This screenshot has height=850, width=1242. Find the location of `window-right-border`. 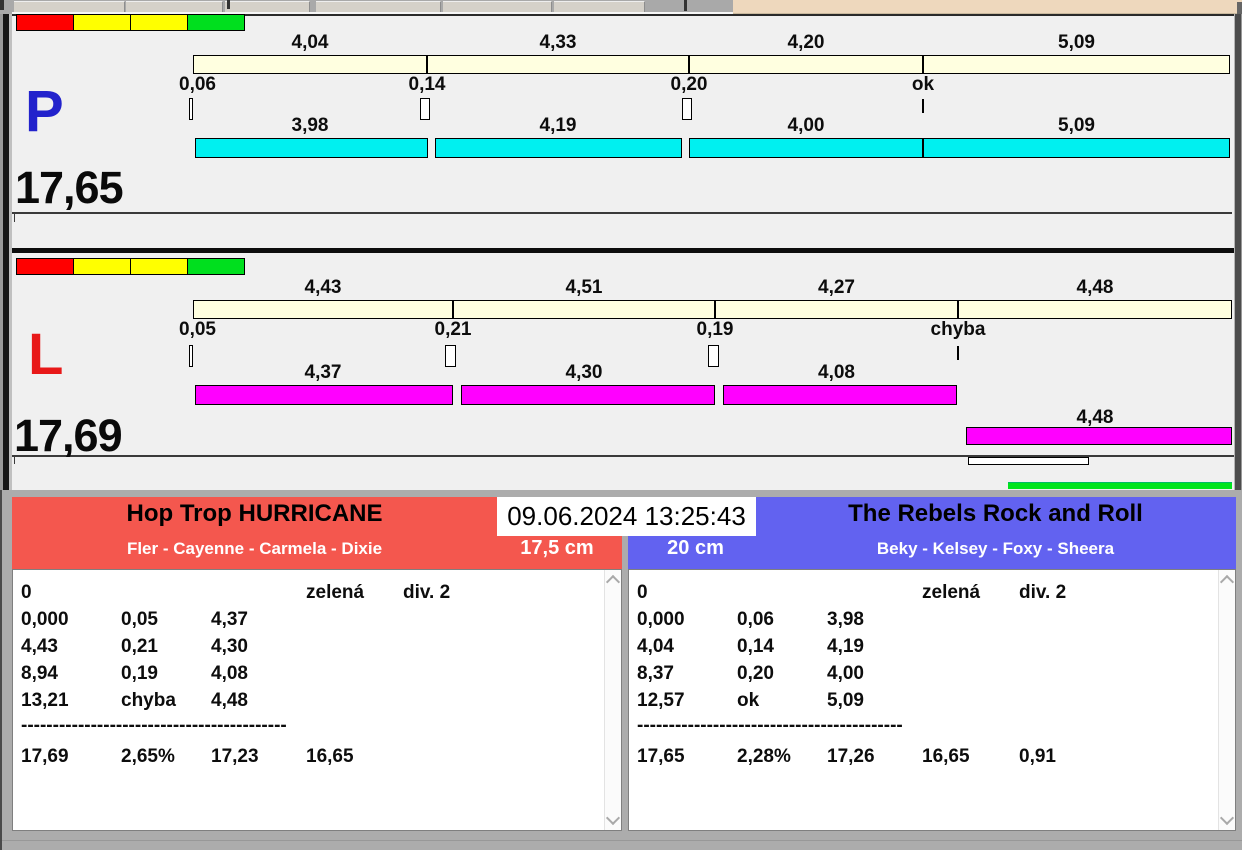

window-right-border is located at coordinates (1238, 252).